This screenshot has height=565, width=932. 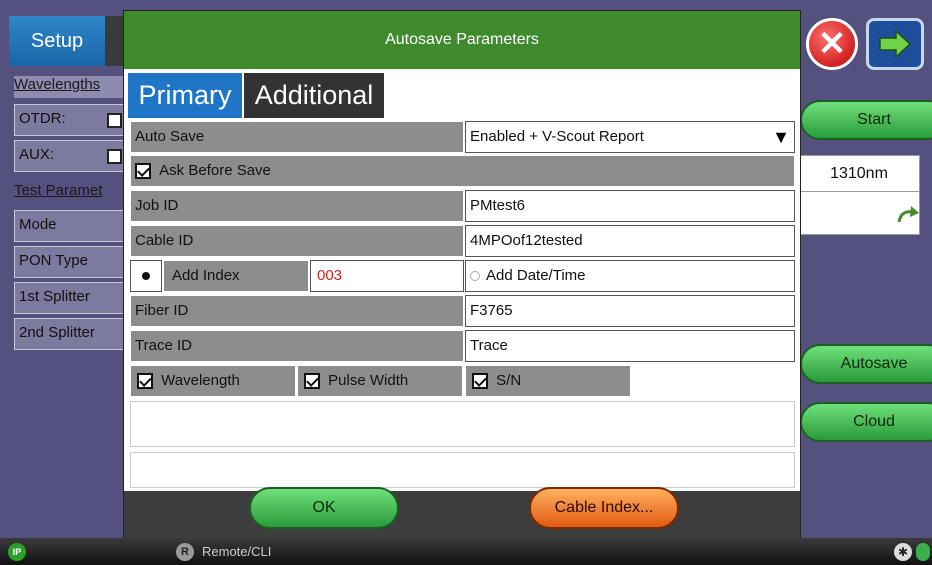 I want to click on fiber-id-label: Fiber ID, so click(x=297, y=311).